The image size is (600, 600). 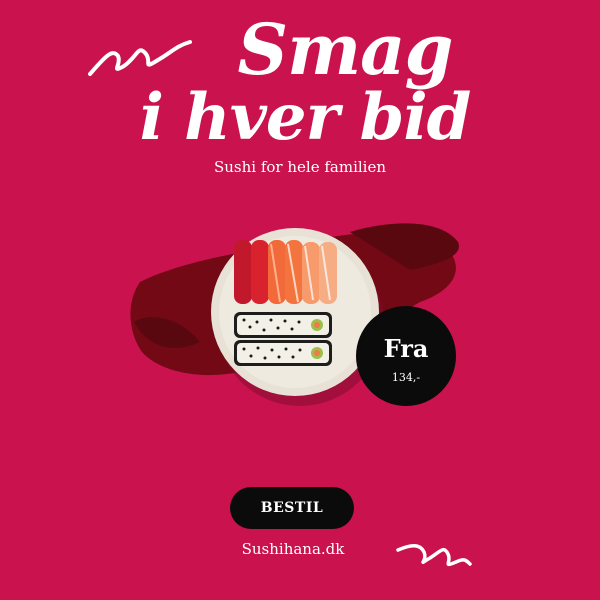 What do you see at coordinates (434, 555) in the screenshot?
I see `swirl-bottom-right` at bounding box center [434, 555].